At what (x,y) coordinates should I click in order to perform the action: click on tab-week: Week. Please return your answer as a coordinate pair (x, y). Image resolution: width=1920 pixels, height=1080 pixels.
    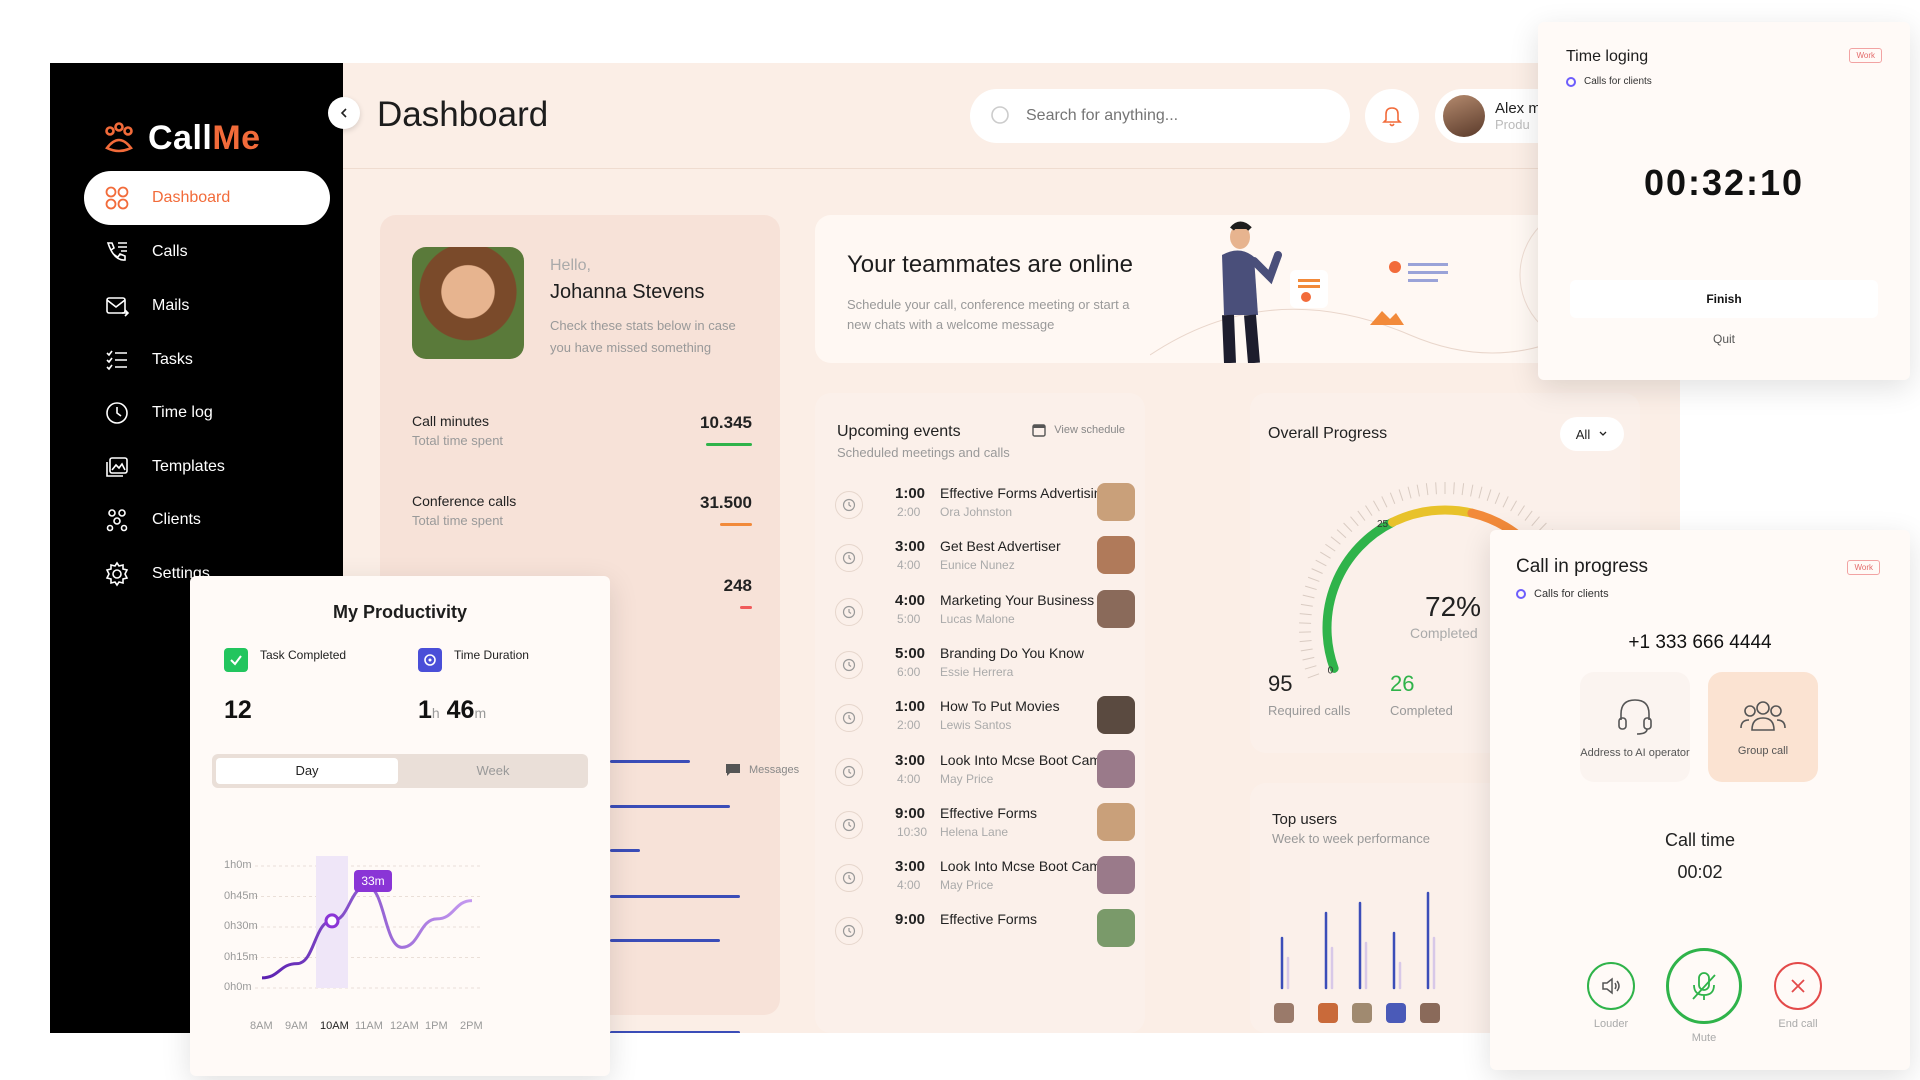
    Looking at the image, I should click on (493, 771).